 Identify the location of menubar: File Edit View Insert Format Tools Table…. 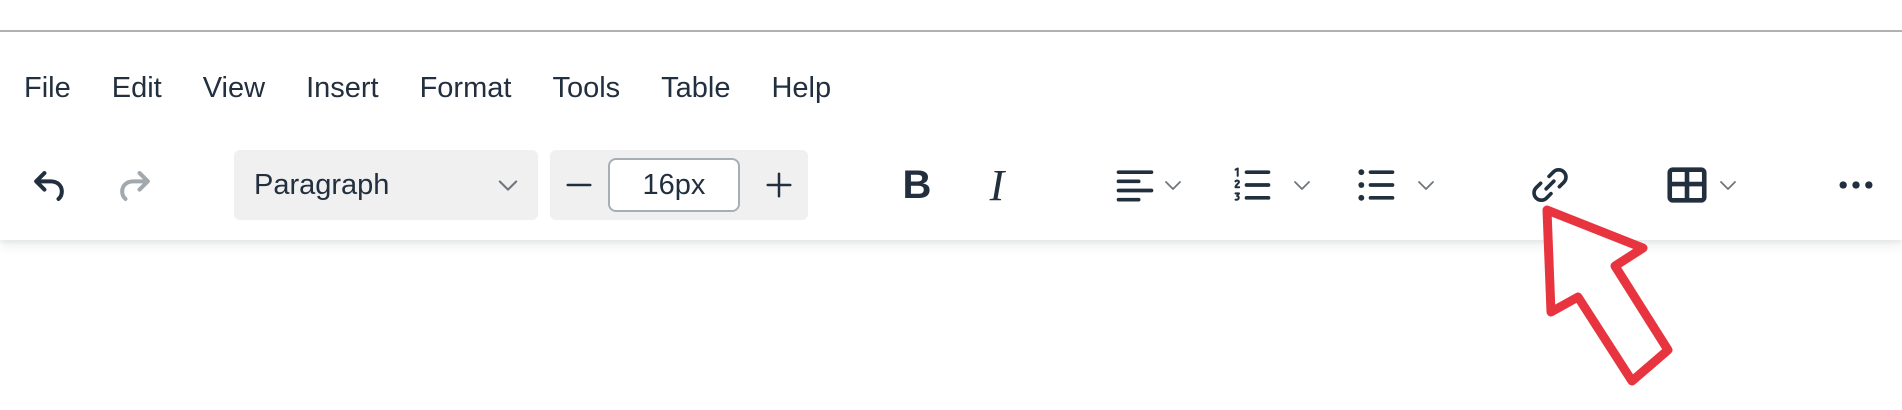
(432, 88).